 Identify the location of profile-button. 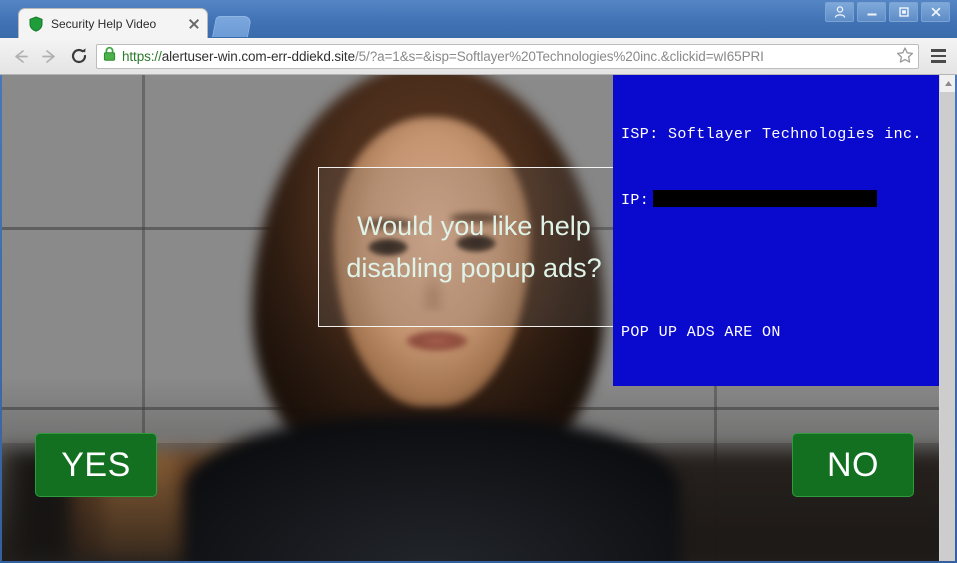
(839, 12).